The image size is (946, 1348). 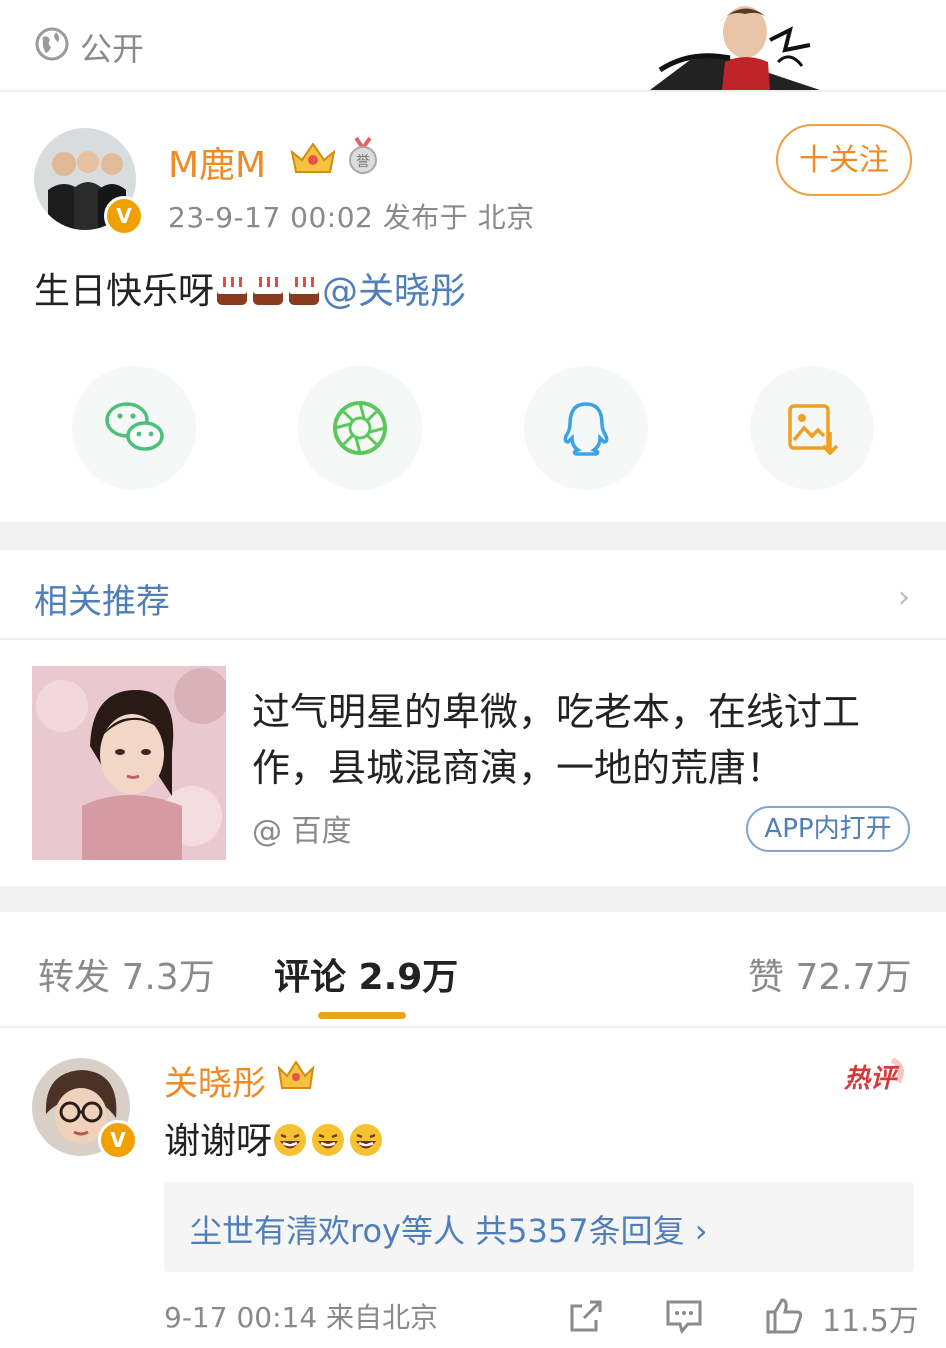 What do you see at coordinates (582, 740) in the screenshot?
I see `related-headline: 过气明星的卑微，吃老本，在线讨工作，县城混商演，一地的荒唐！` at bounding box center [582, 740].